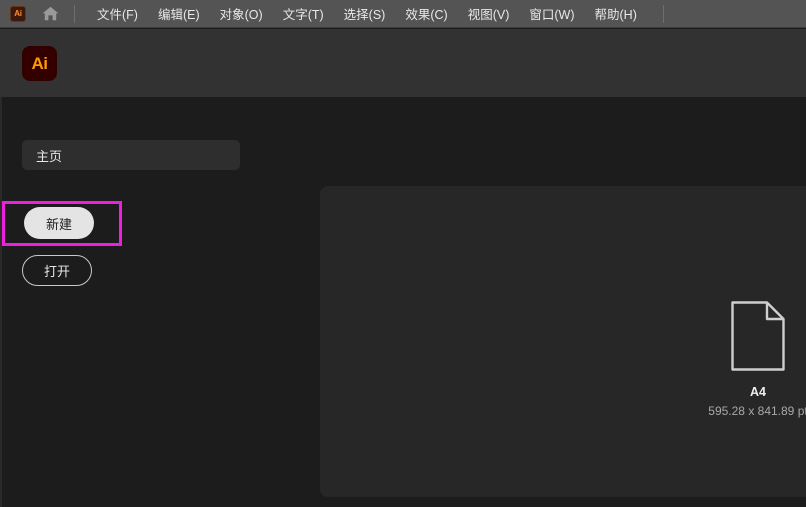 This screenshot has height=507, width=806. I want to click on menu-separator-right, so click(663, 13).